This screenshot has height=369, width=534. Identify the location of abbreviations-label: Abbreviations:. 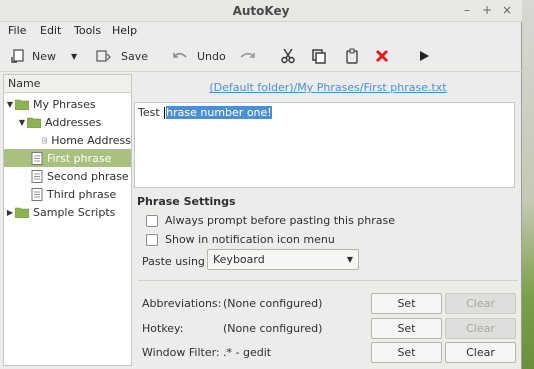
(182, 303).